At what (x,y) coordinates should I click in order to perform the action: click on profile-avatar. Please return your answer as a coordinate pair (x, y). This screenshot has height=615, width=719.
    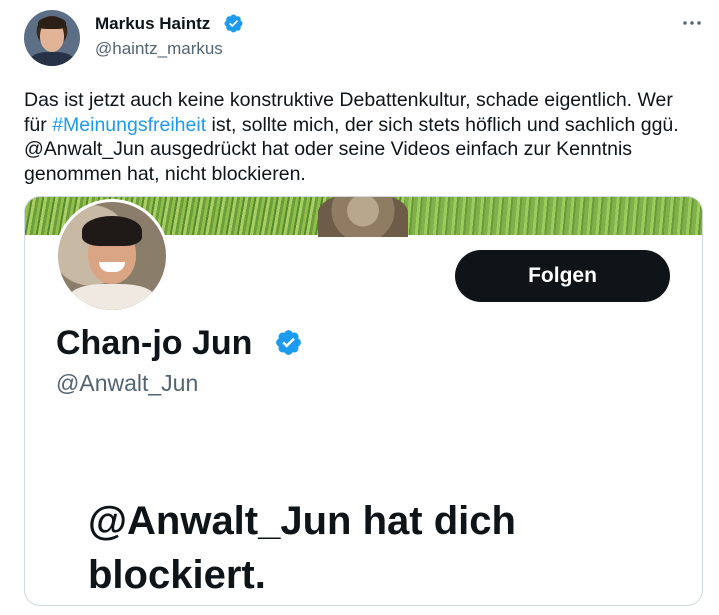
    Looking at the image, I should click on (112, 256).